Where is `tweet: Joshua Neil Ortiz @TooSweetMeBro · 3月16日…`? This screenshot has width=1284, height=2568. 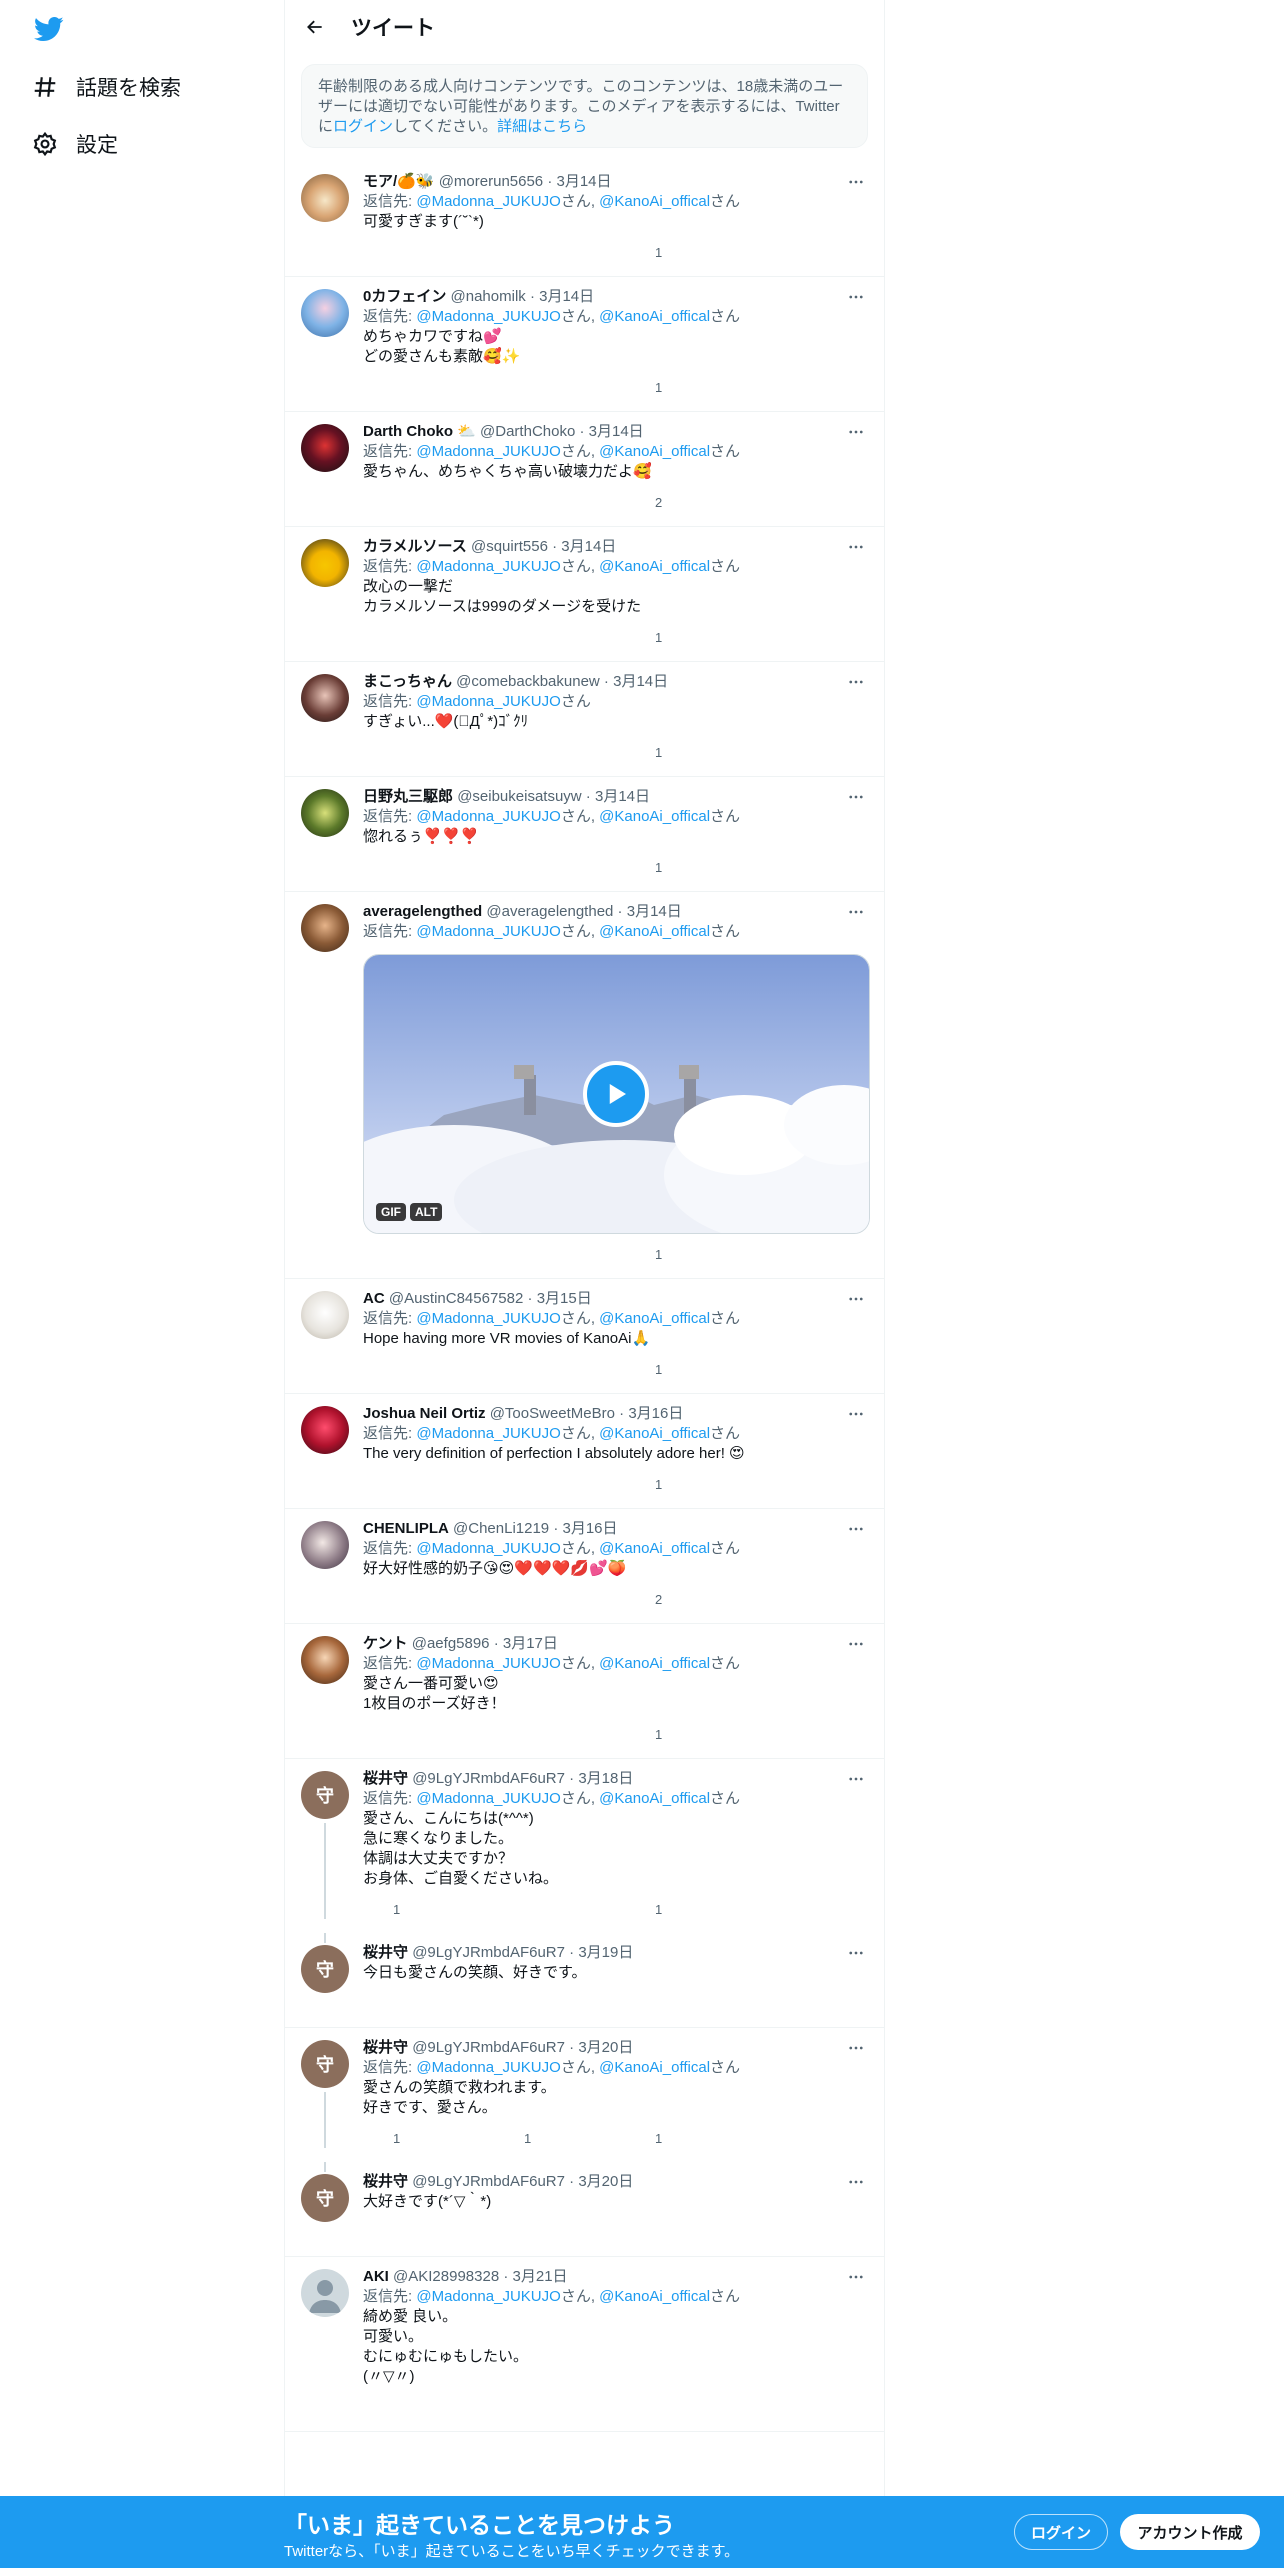 tweet: Joshua Neil Ortiz @TooSweetMeBro · 3月16日… is located at coordinates (584, 1451).